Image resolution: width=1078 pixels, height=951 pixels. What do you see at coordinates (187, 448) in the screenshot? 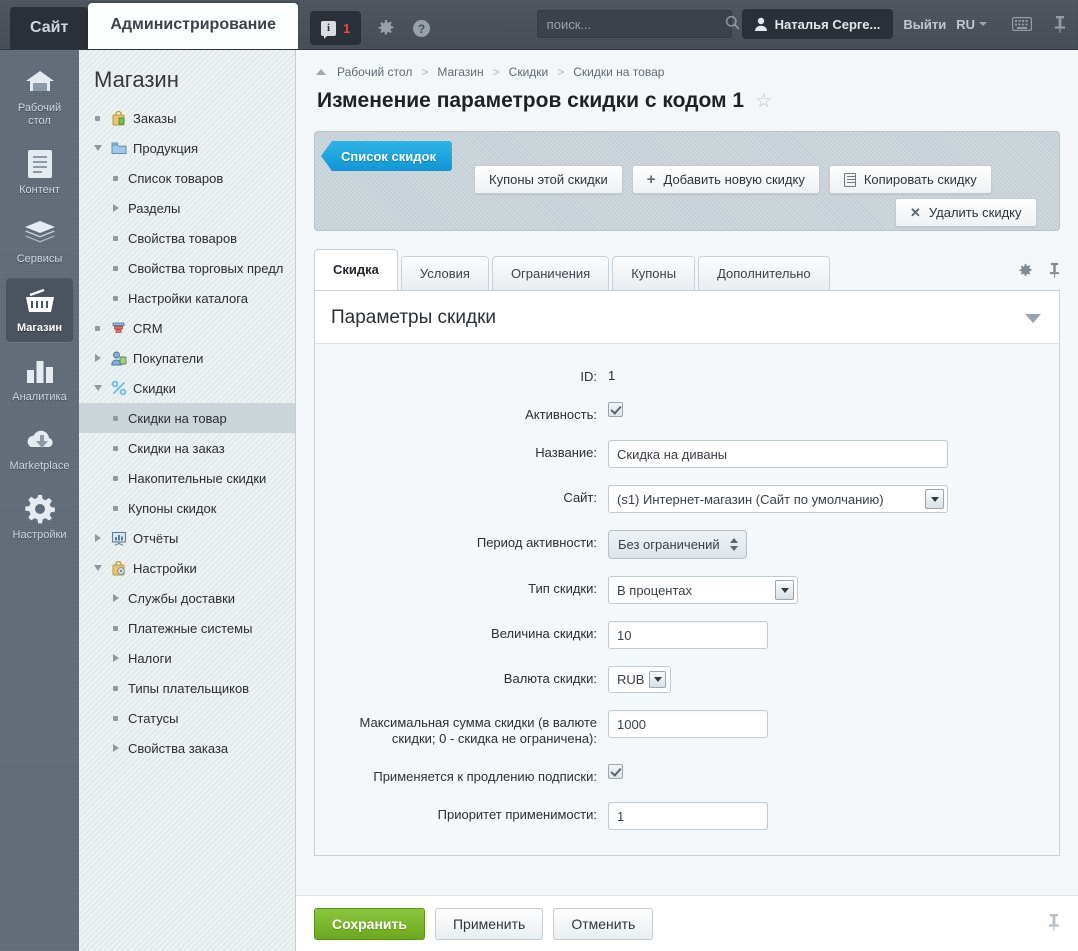
I see `tree-item-скидки-на-заказ: Скидки на заказ` at bounding box center [187, 448].